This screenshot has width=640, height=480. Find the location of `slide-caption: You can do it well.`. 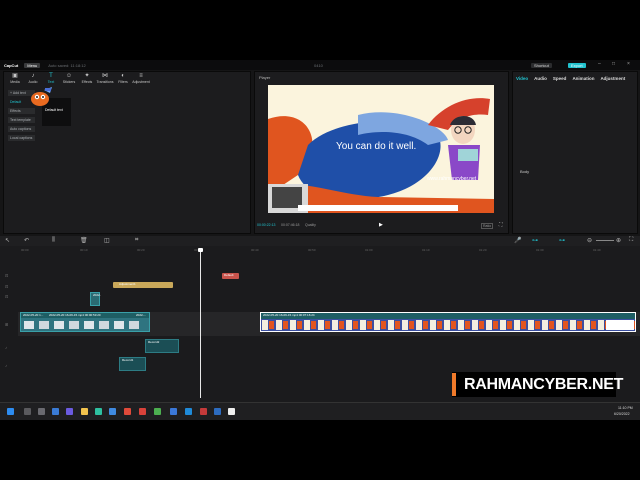

slide-caption: You can do it well. is located at coordinates (376, 146).